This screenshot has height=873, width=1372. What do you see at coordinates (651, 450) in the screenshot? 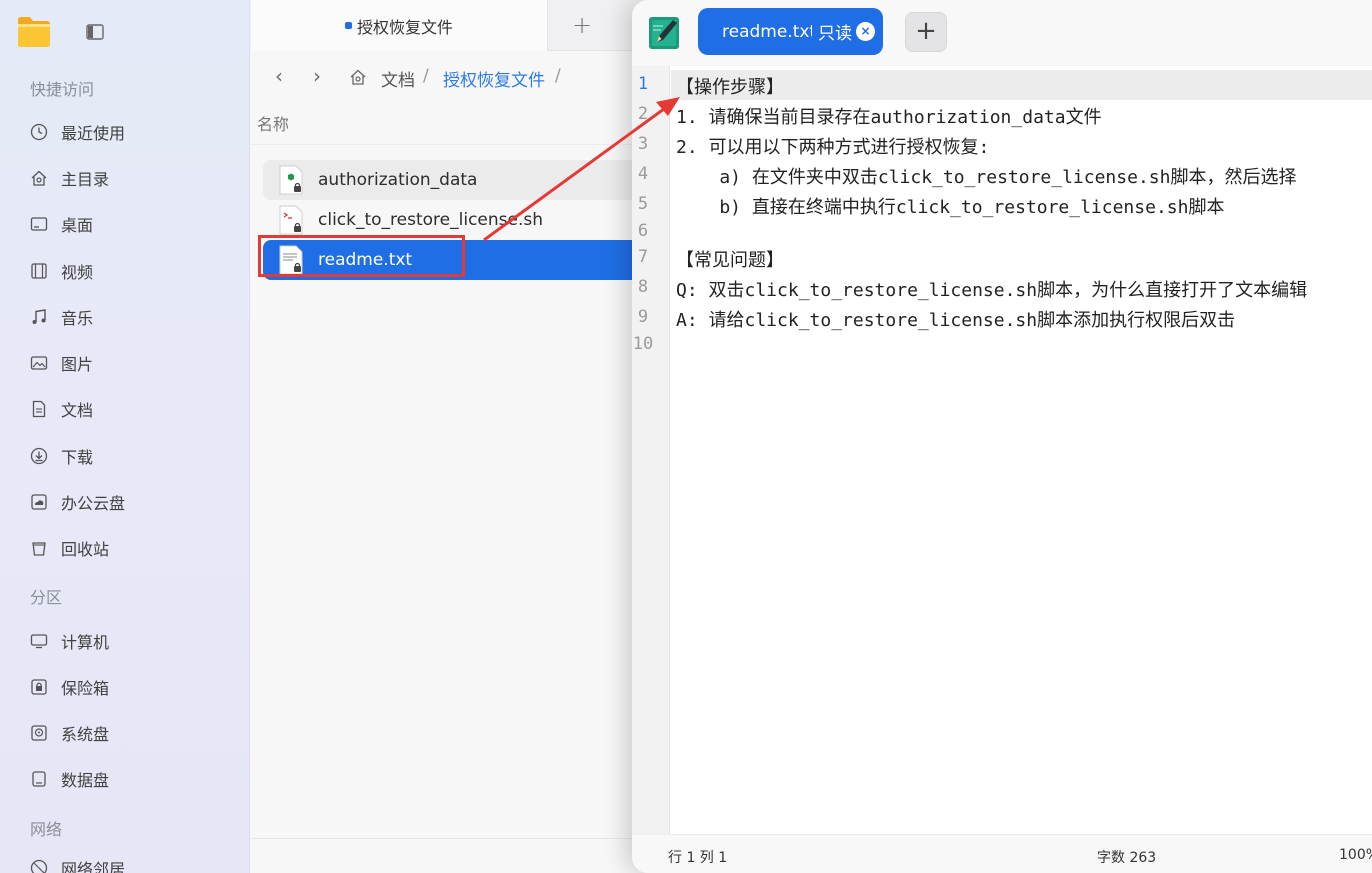
I see `line-number-gutter: 1 2 3 4 5 6 7 8 9 10` at bounding box center [651, 450].